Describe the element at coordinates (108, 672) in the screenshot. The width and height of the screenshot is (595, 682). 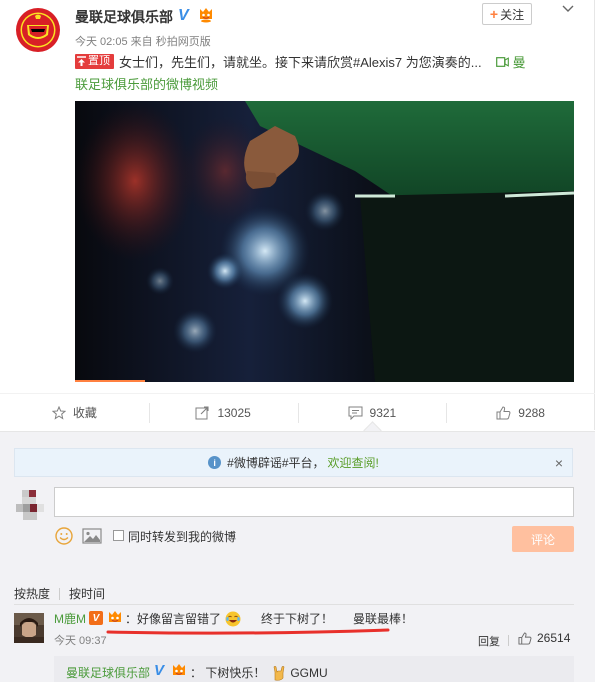
I see `sub-reply-author: 曼联足球俱乐部` at that location.